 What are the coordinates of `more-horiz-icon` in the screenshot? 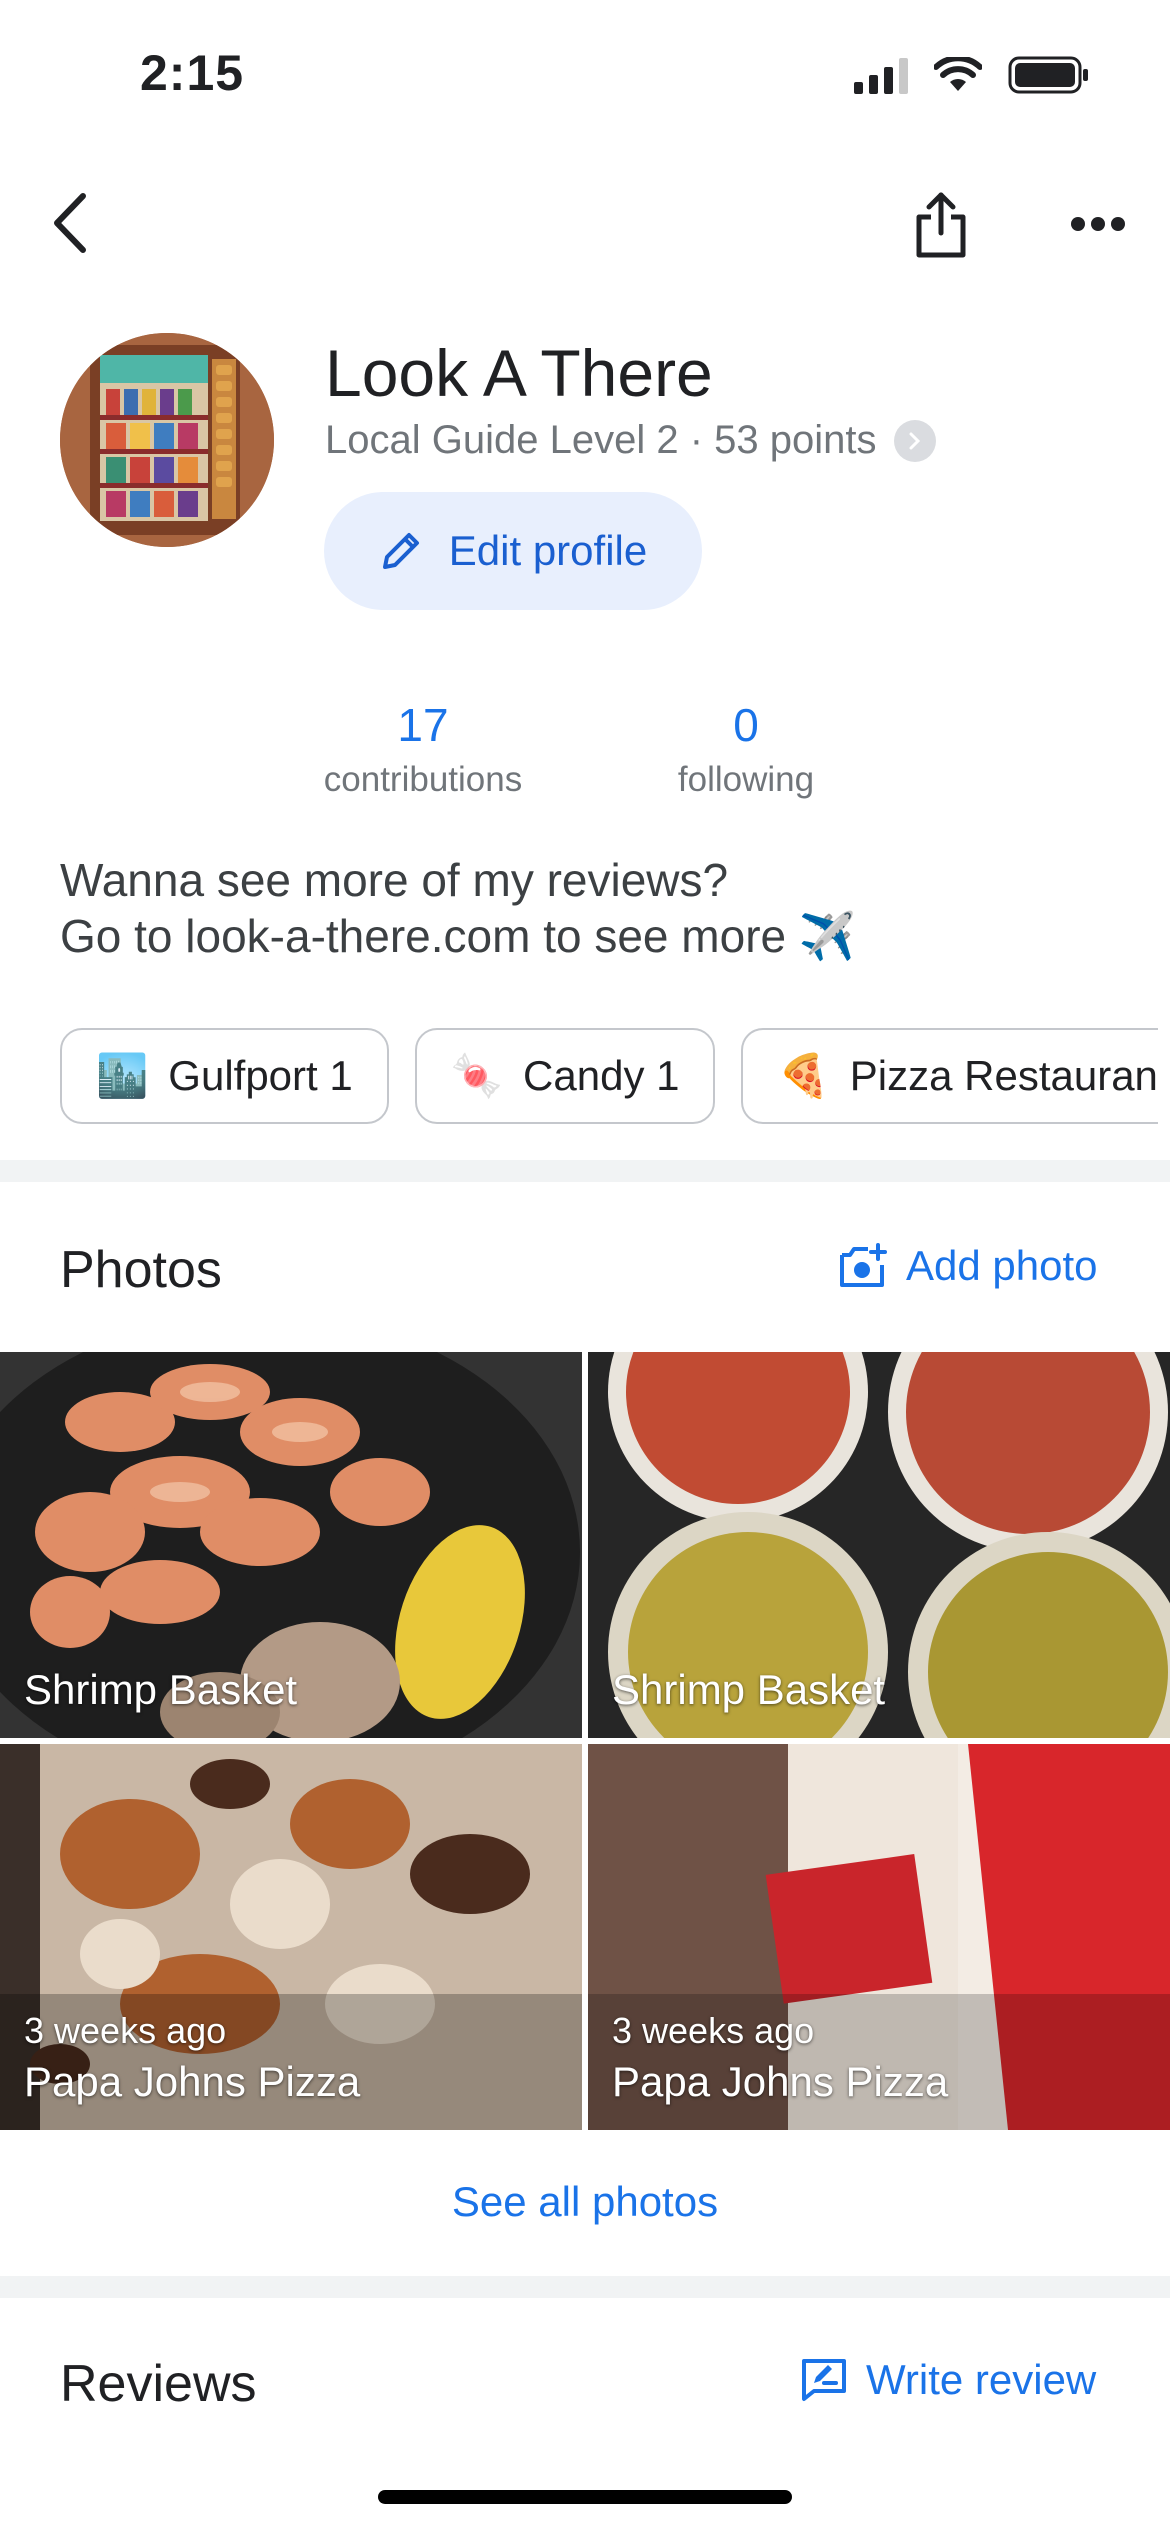 It's located at (1098, 224).